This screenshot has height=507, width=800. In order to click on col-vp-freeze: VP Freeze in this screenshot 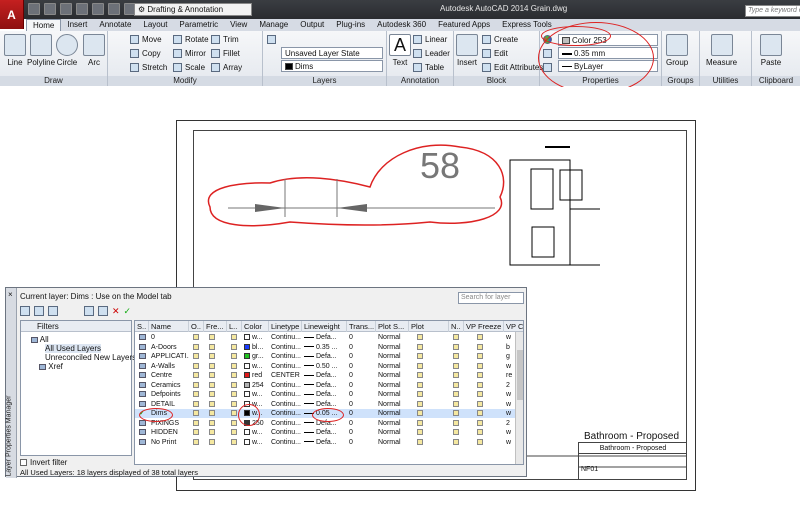, I will do `click(484, 326)`.